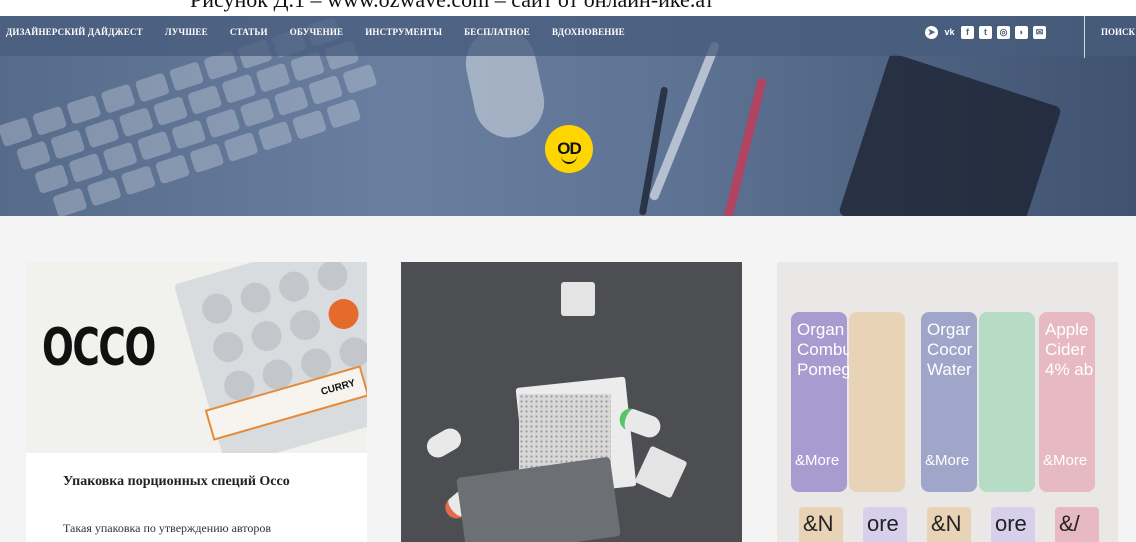 The image size is (1136, 542). I want to click on vk-icon: vk, so click(949, 32).